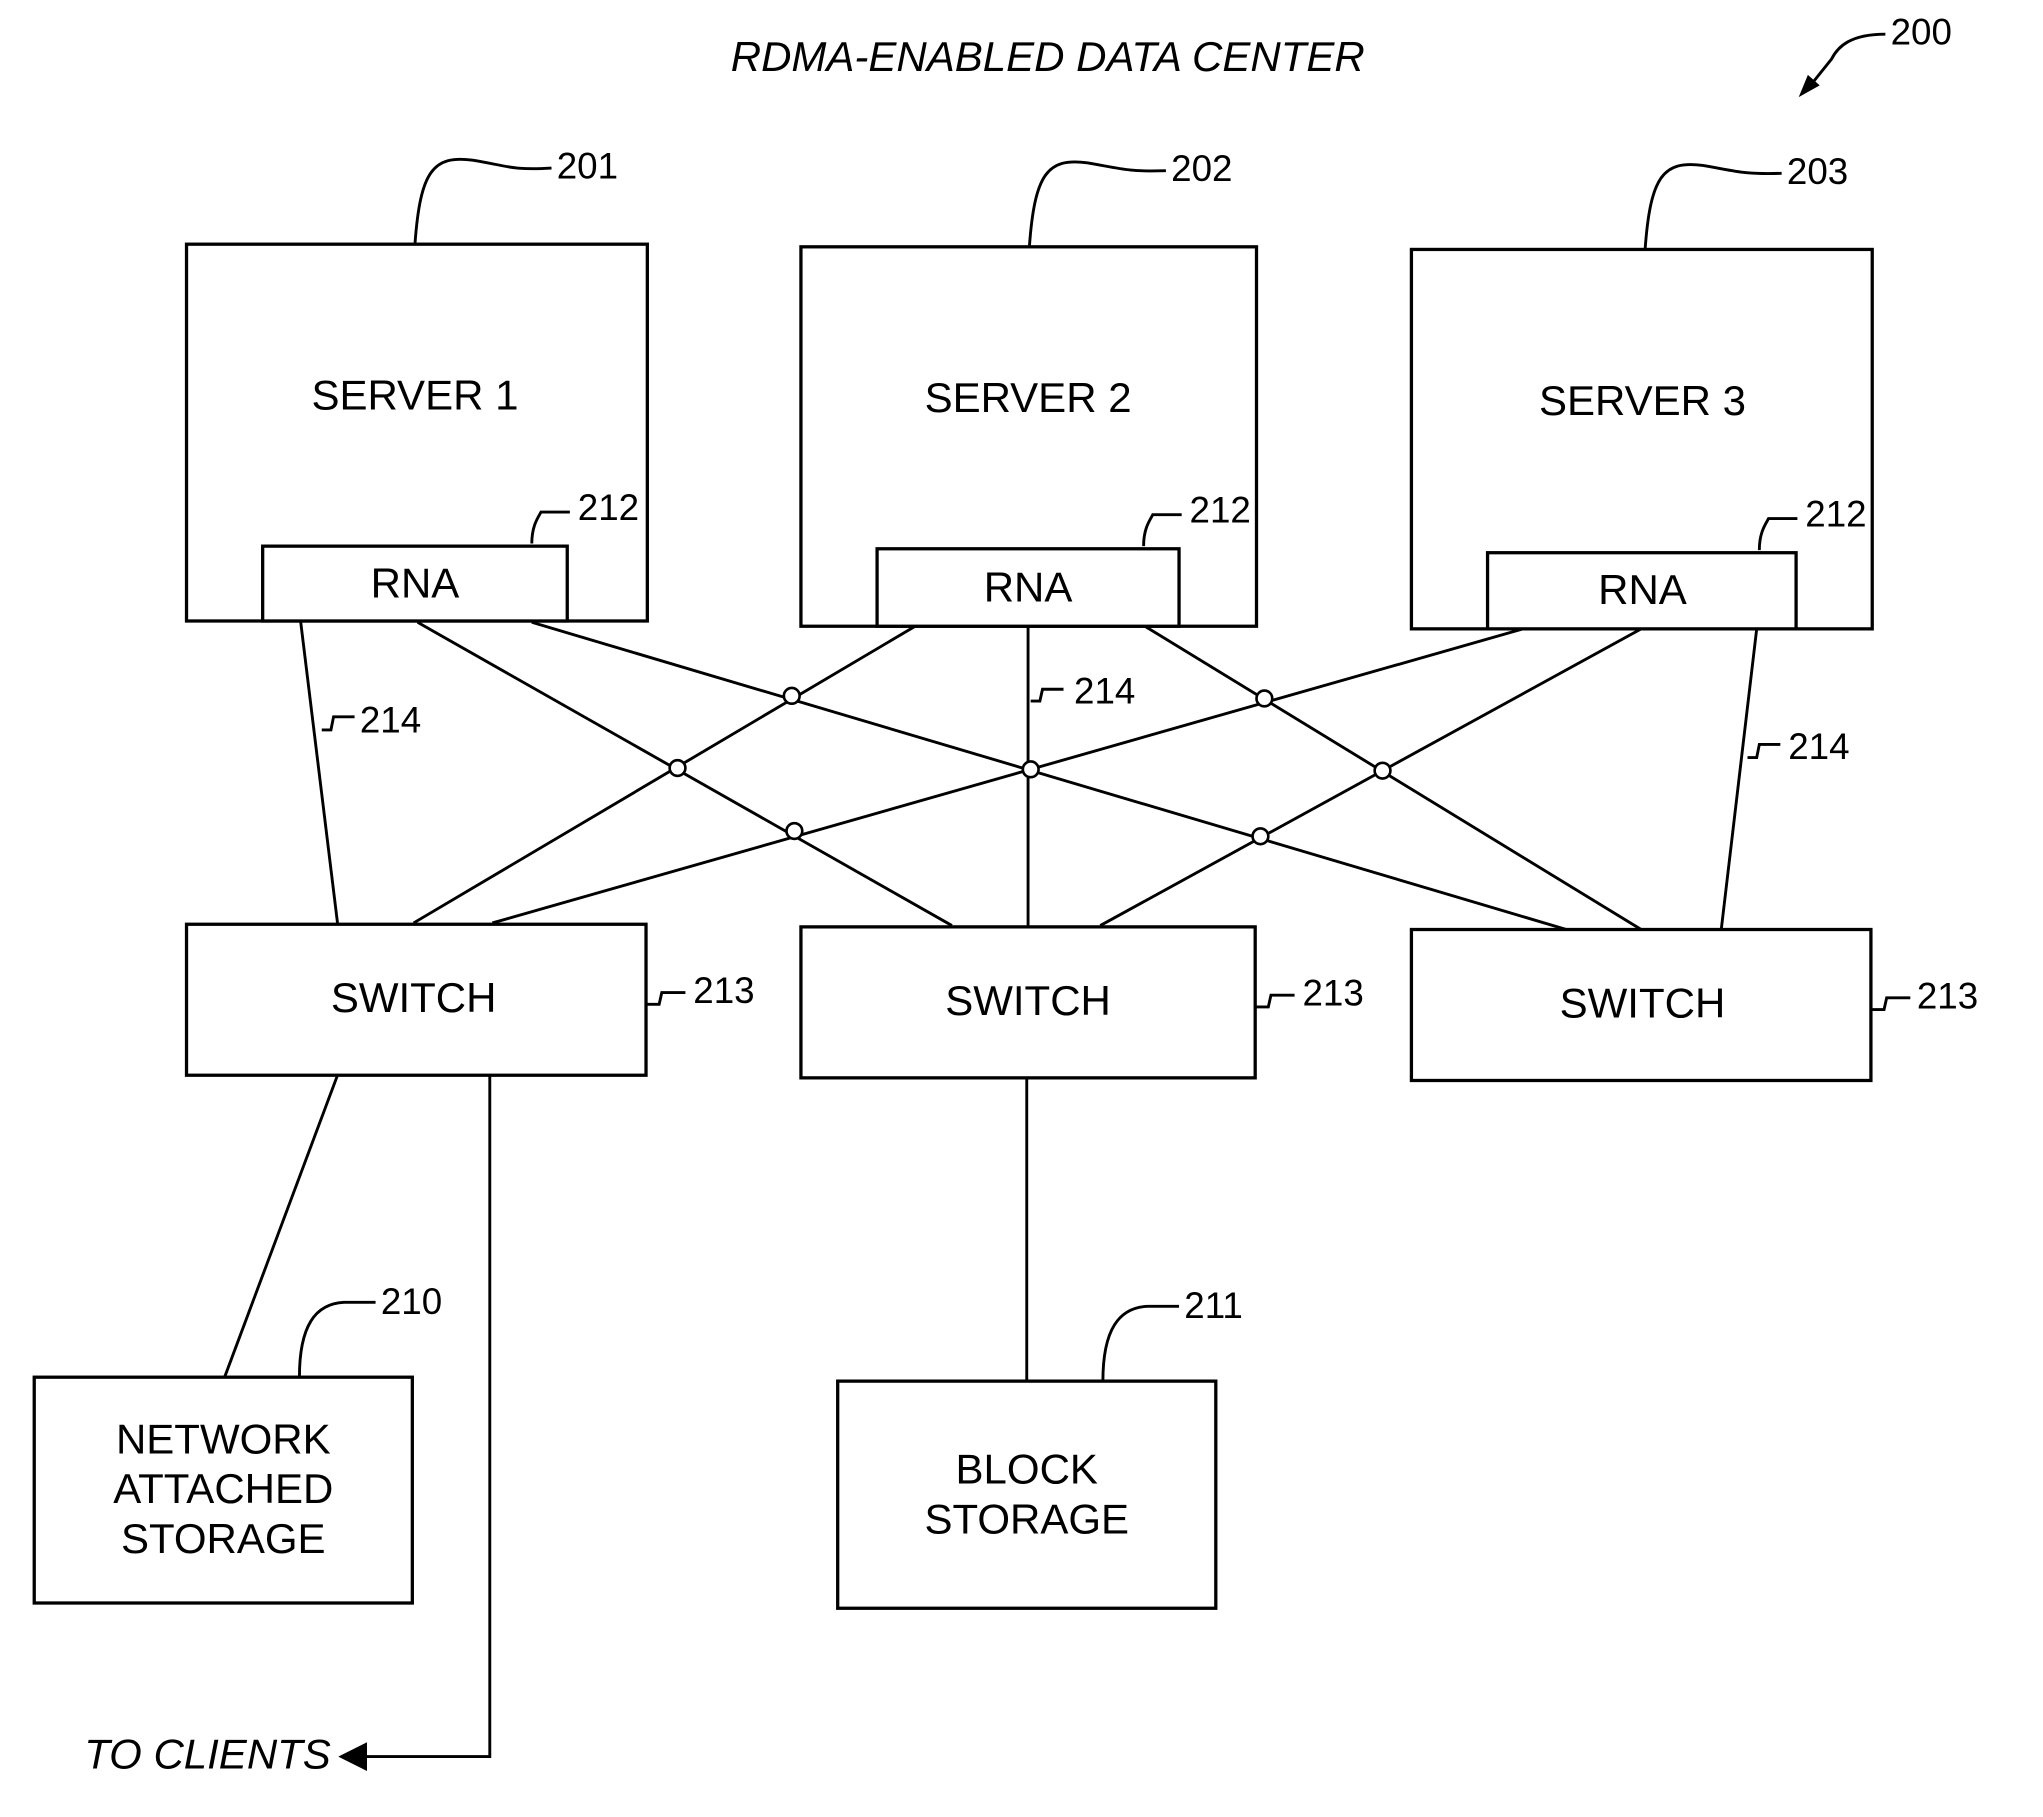  I want to click on switch-1-label: SWITCH, so click(414, 997).